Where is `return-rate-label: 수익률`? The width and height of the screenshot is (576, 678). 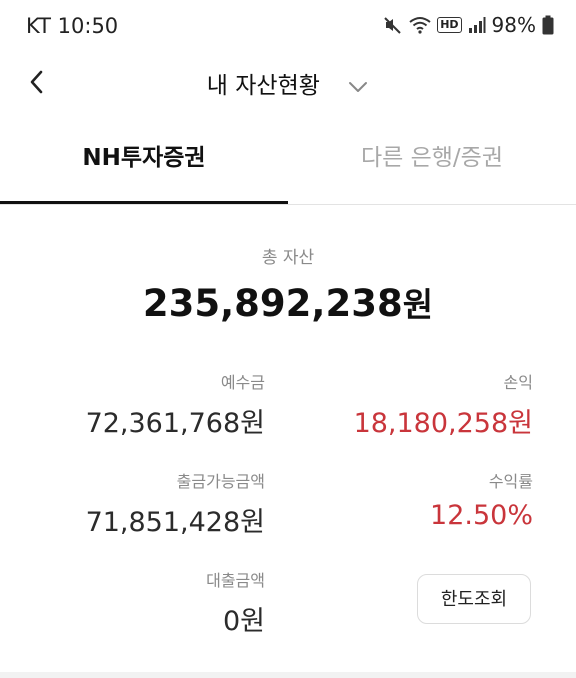
return-rate-label: 수익률 is located at coordinates (510, 481).